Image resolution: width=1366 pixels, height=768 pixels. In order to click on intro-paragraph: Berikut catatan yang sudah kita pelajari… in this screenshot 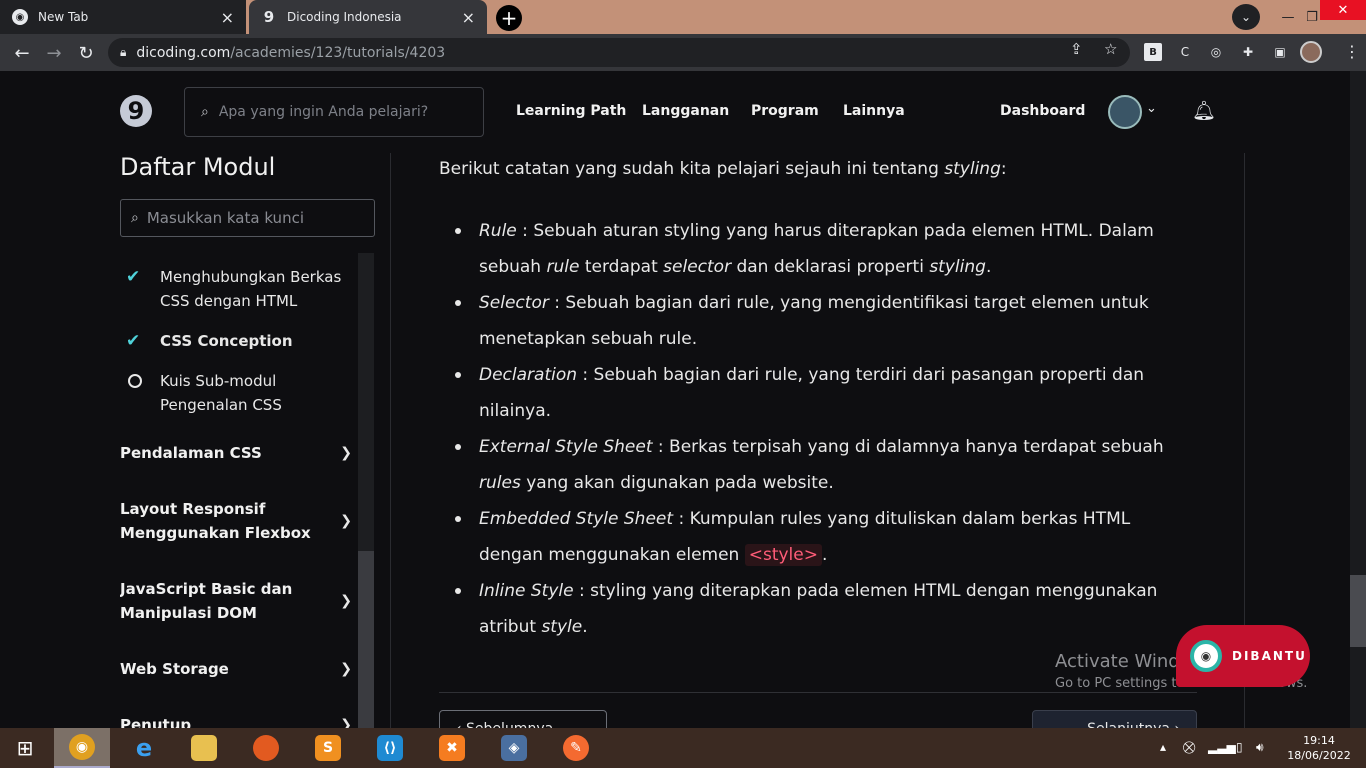, I will do `click(723, 169)`.